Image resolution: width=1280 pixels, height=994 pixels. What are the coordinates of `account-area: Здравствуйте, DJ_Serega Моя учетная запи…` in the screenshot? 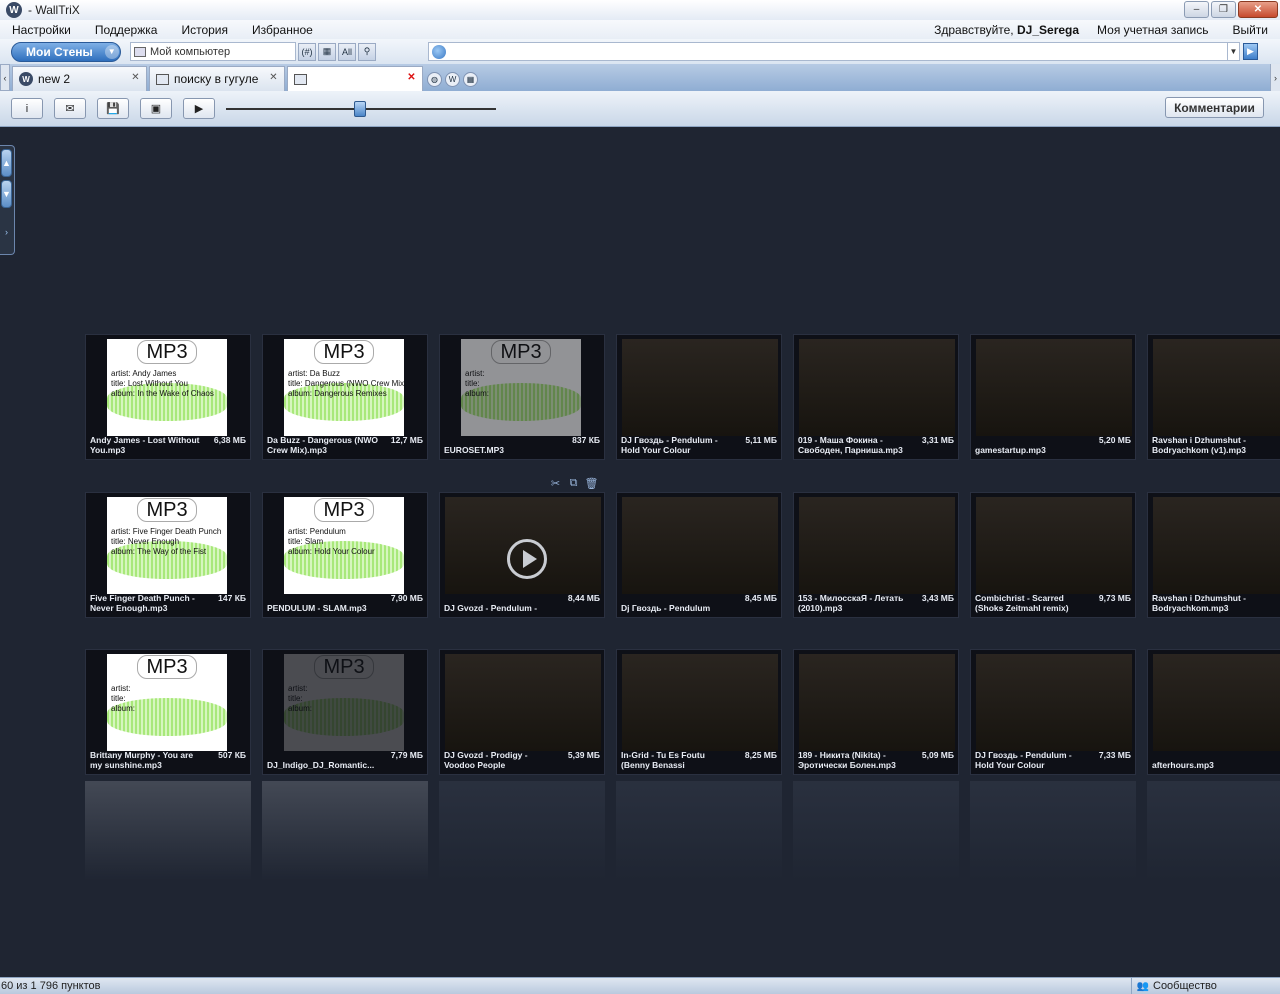 It's located at (1104, 30).